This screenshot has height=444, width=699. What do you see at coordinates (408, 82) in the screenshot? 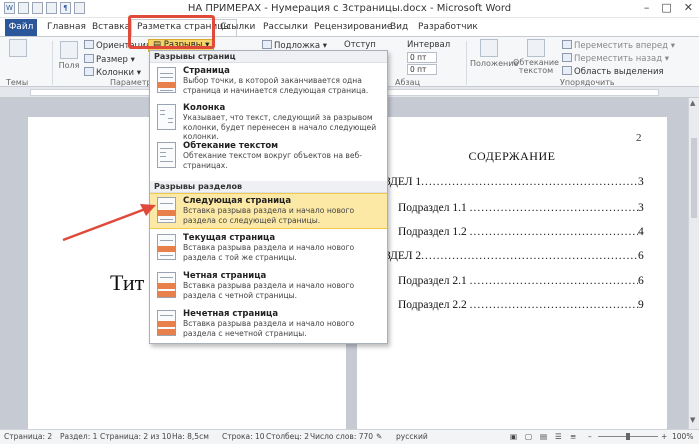
I see `group-paragraph: Абзац` at bounding box center [408, 82].